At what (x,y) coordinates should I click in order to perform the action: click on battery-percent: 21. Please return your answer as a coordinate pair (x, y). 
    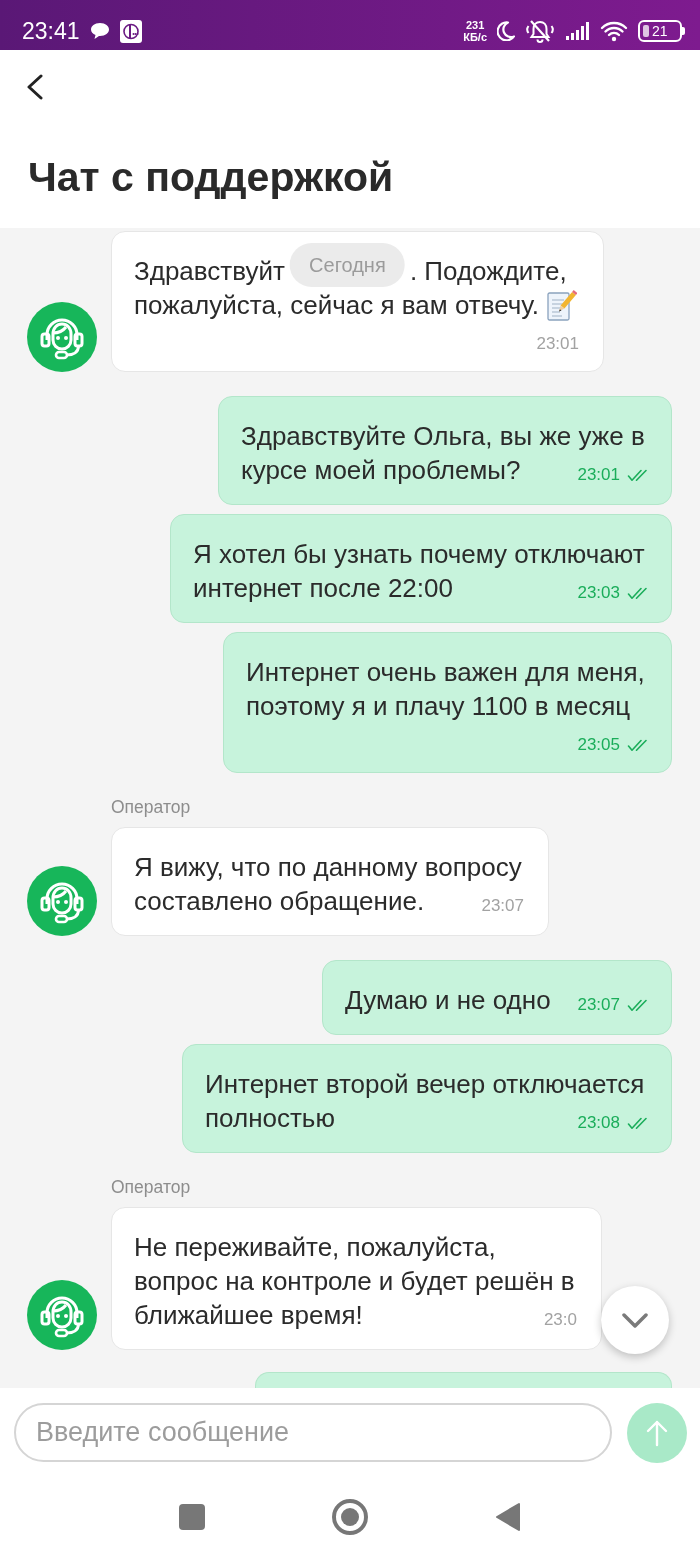
    Looking at the image, I should click on (660, 31).